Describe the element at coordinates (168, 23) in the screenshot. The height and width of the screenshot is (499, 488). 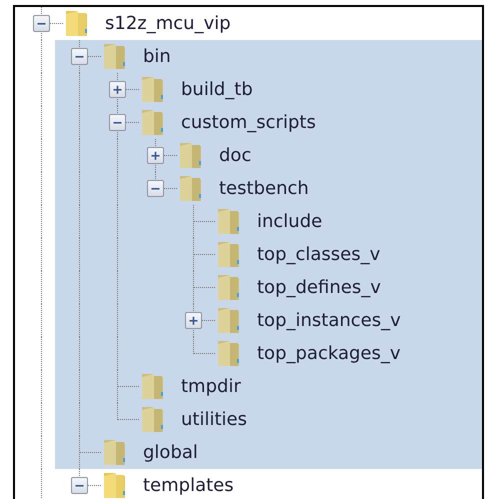
I see `folder-name: s12z_mcu_vip` at that location.